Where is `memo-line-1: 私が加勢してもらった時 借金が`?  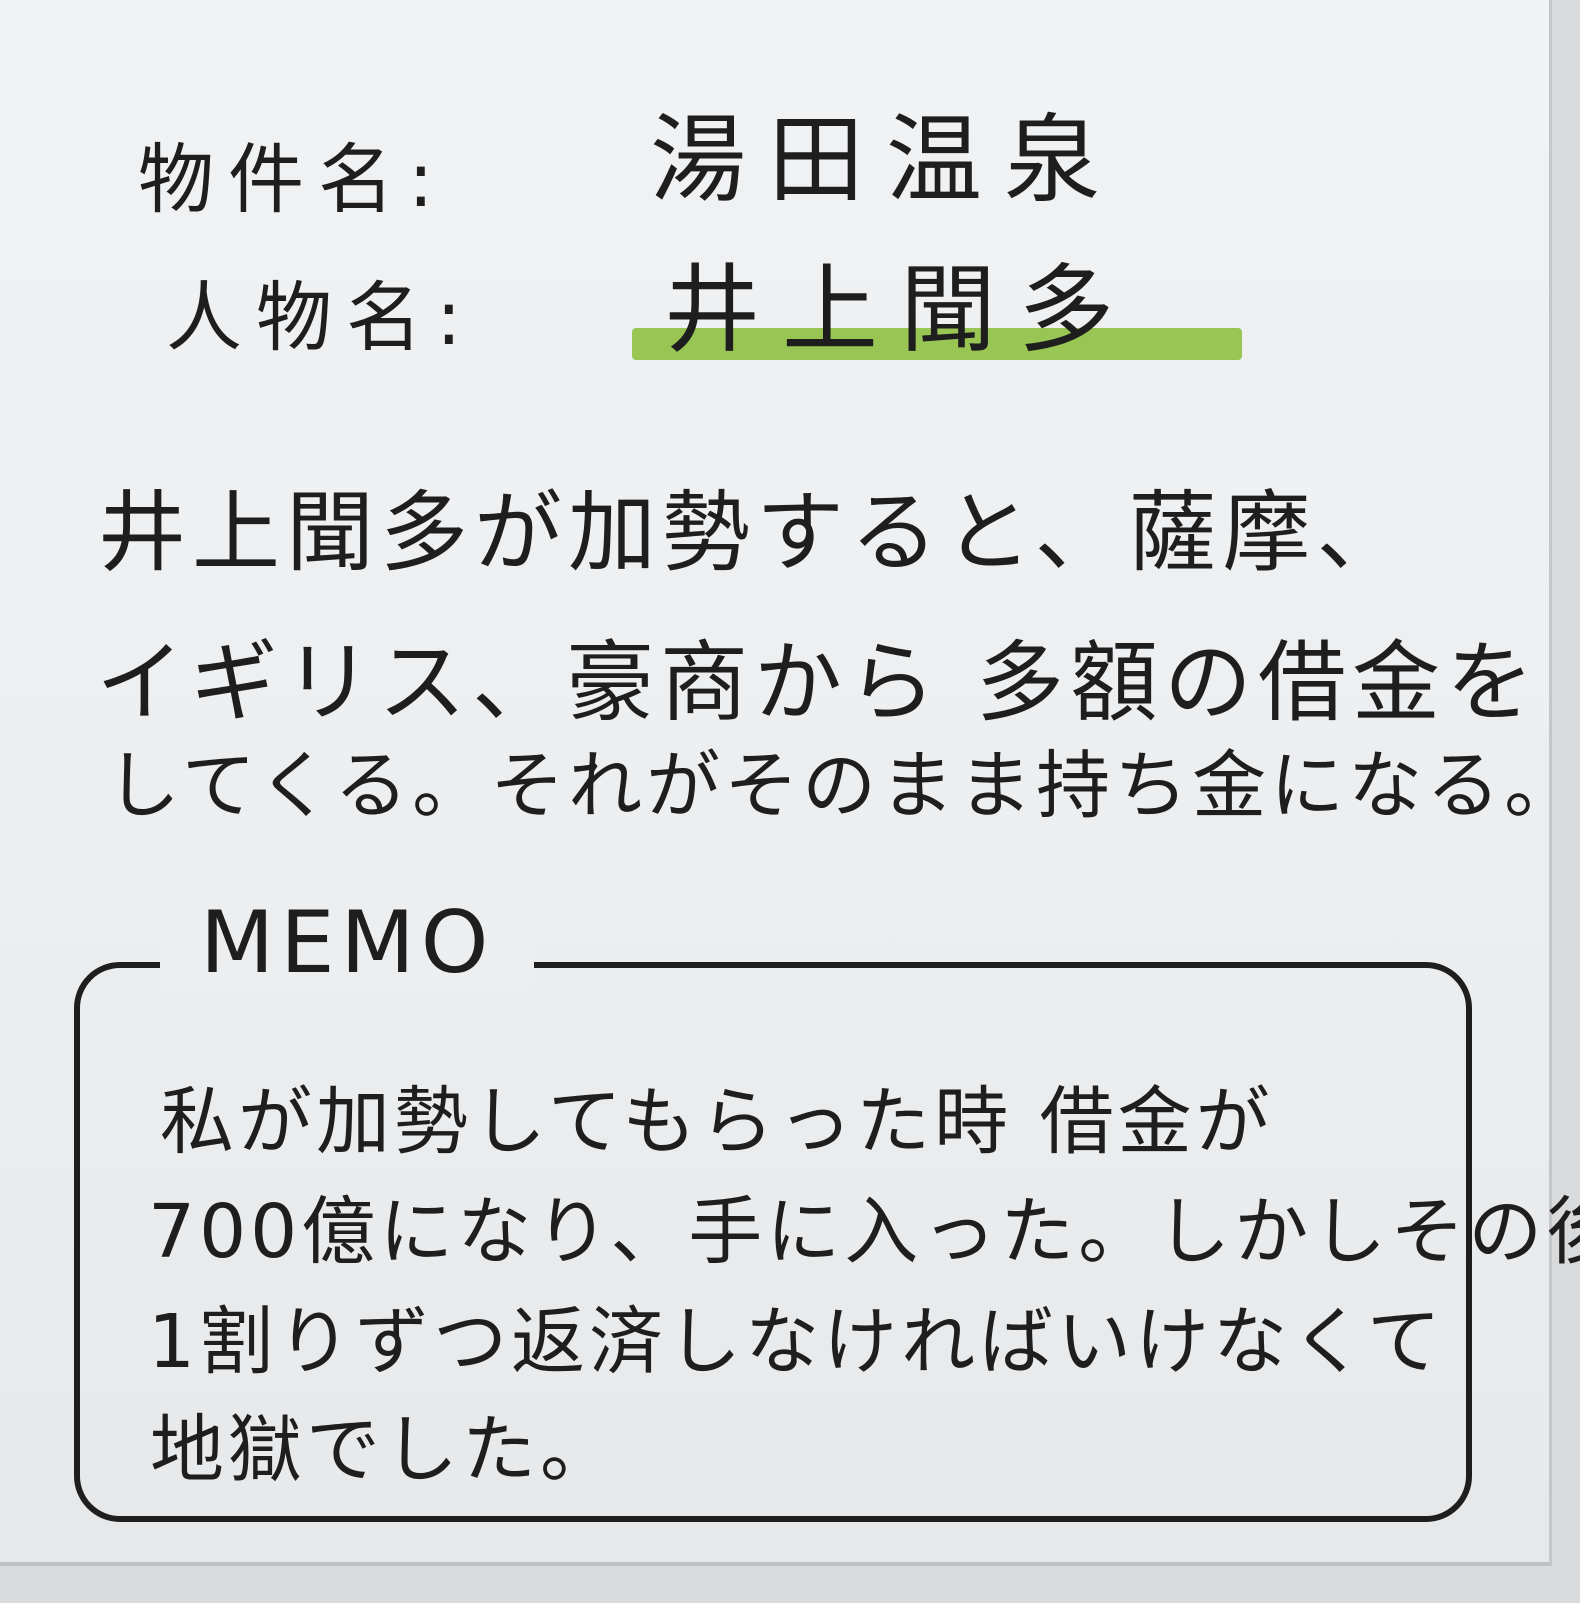
memo-line-1: 私が加勢してもらった時 借金が is located at coordinates (717, 1122).